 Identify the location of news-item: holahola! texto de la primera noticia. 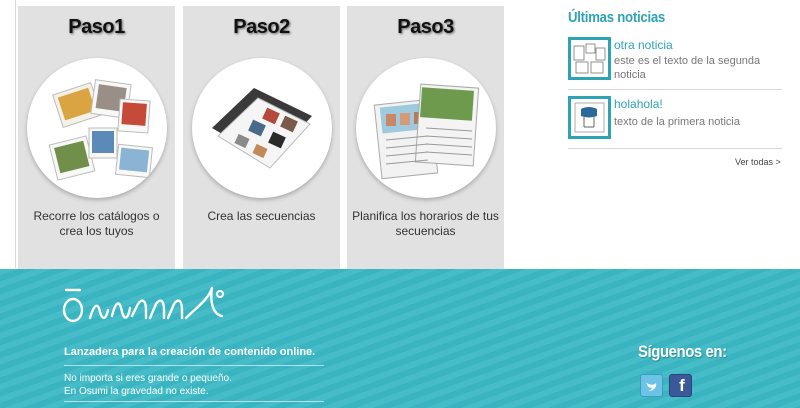
(675, 119).